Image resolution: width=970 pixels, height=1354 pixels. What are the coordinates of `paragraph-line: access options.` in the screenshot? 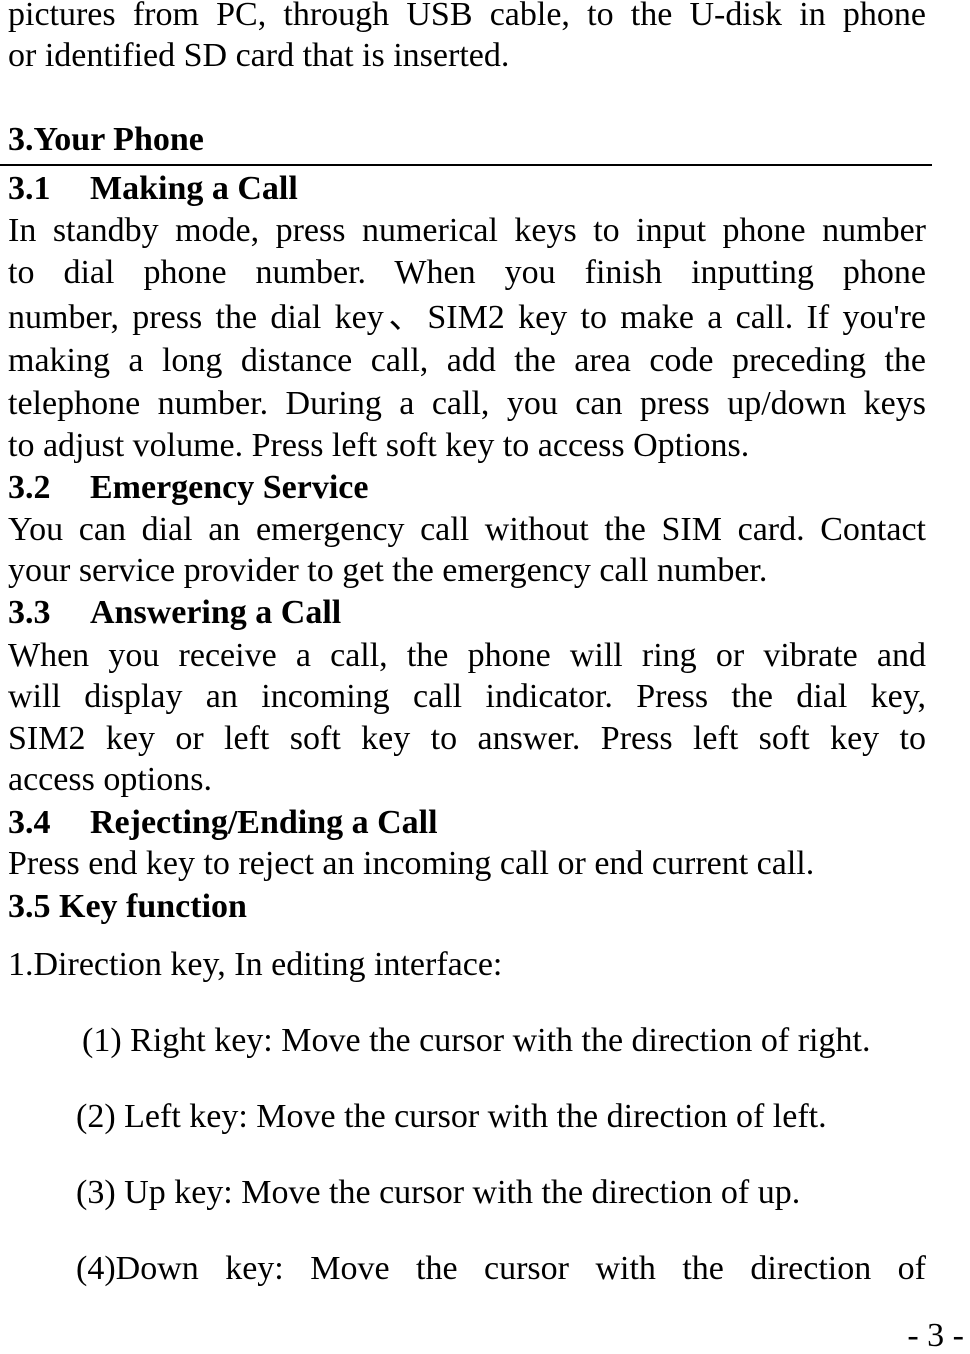 It's located at (110, 779).